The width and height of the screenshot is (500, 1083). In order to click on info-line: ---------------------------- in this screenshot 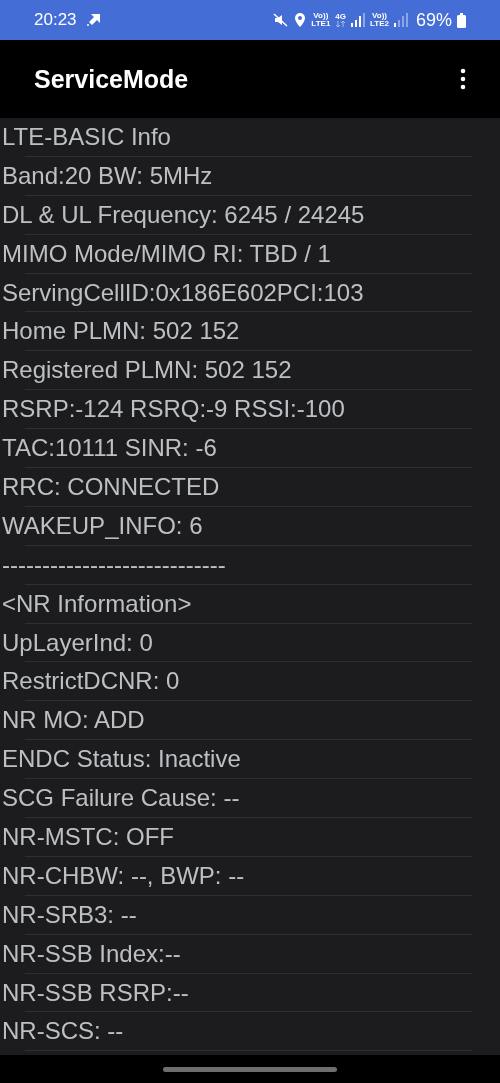, I will do `click(114, 564)`.